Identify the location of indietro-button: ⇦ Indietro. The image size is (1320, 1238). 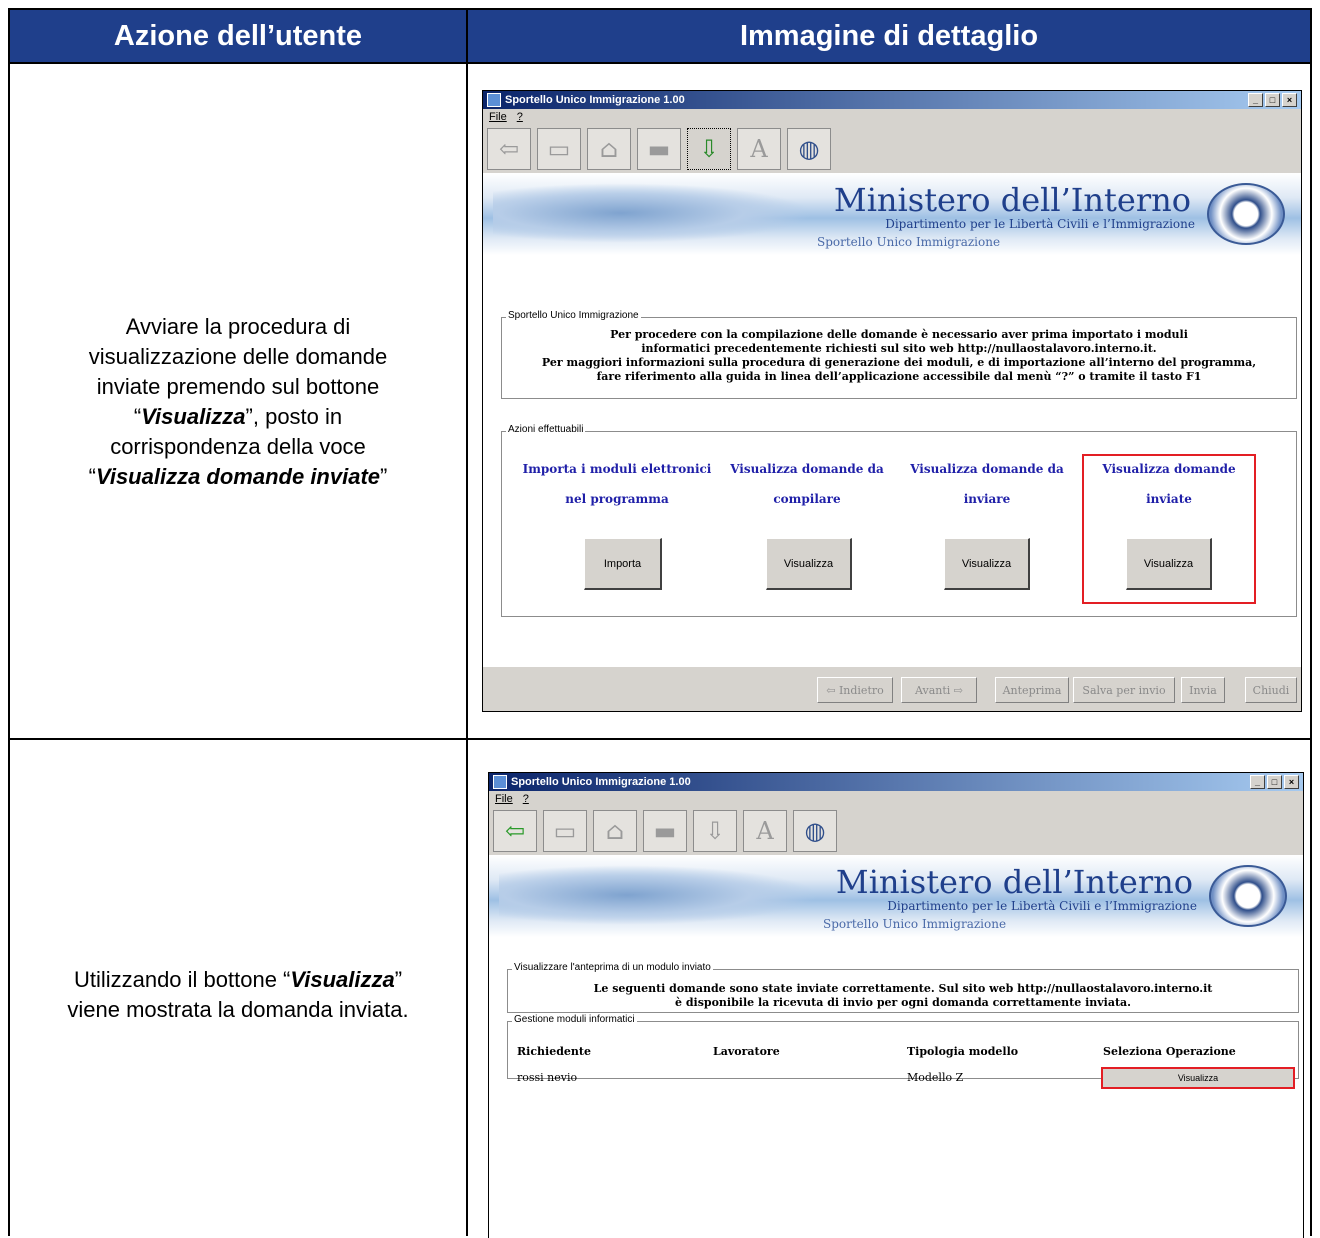
(855, 690).